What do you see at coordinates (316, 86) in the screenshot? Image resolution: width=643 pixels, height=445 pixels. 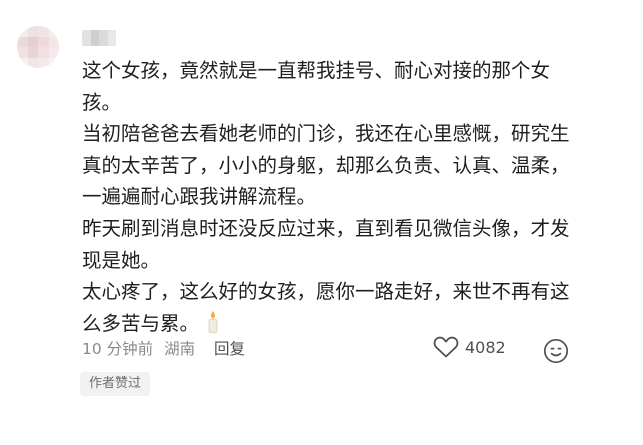 I see `comment-paragraph: 这个女孩，竟然就是一直帮我挂号、耐心对接的那个女孩。` at bounding box center [316, 86].